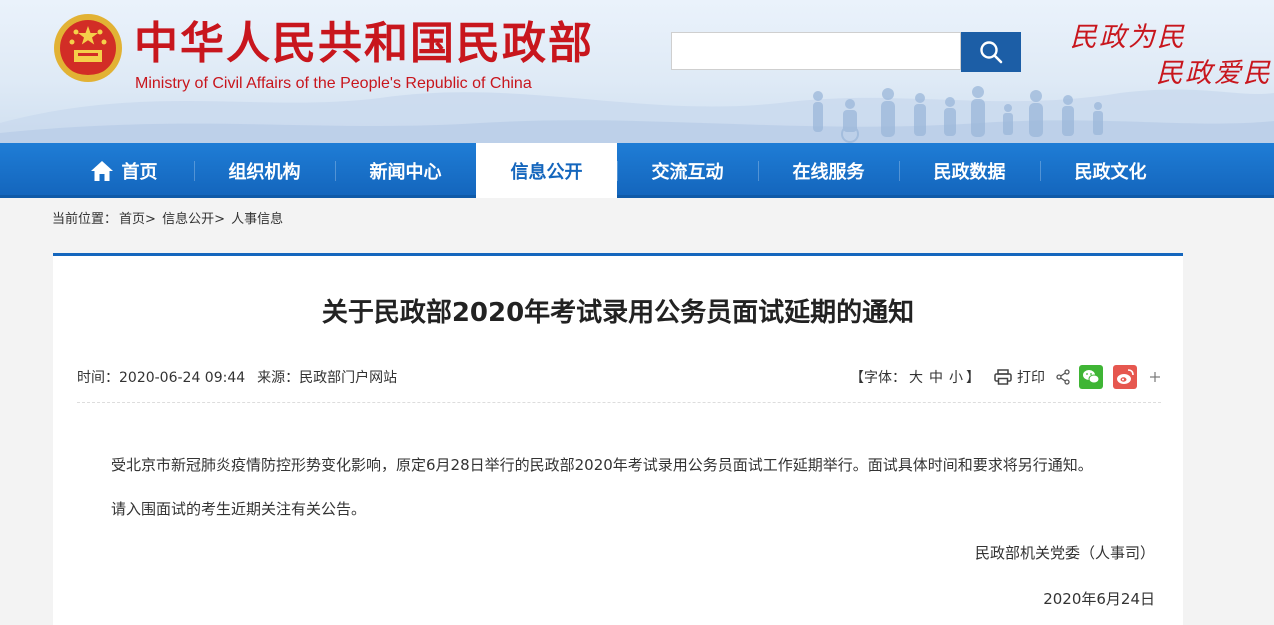 The width and height of the screenshot is (1274, 625). What do you see at coordinates (878, 378) in the screenshot?
I see `font-size-open: 【字体：` at bounding box center [878, 378].